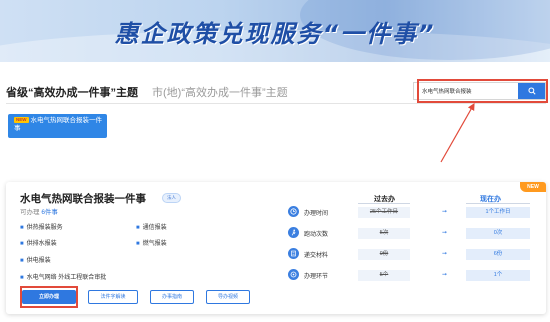 This screenshot has width=550, height=322. What do you see at coordinates (384, 275) in the screenshot?
I see `old-value: 5个` at bounding box center [384, 275].